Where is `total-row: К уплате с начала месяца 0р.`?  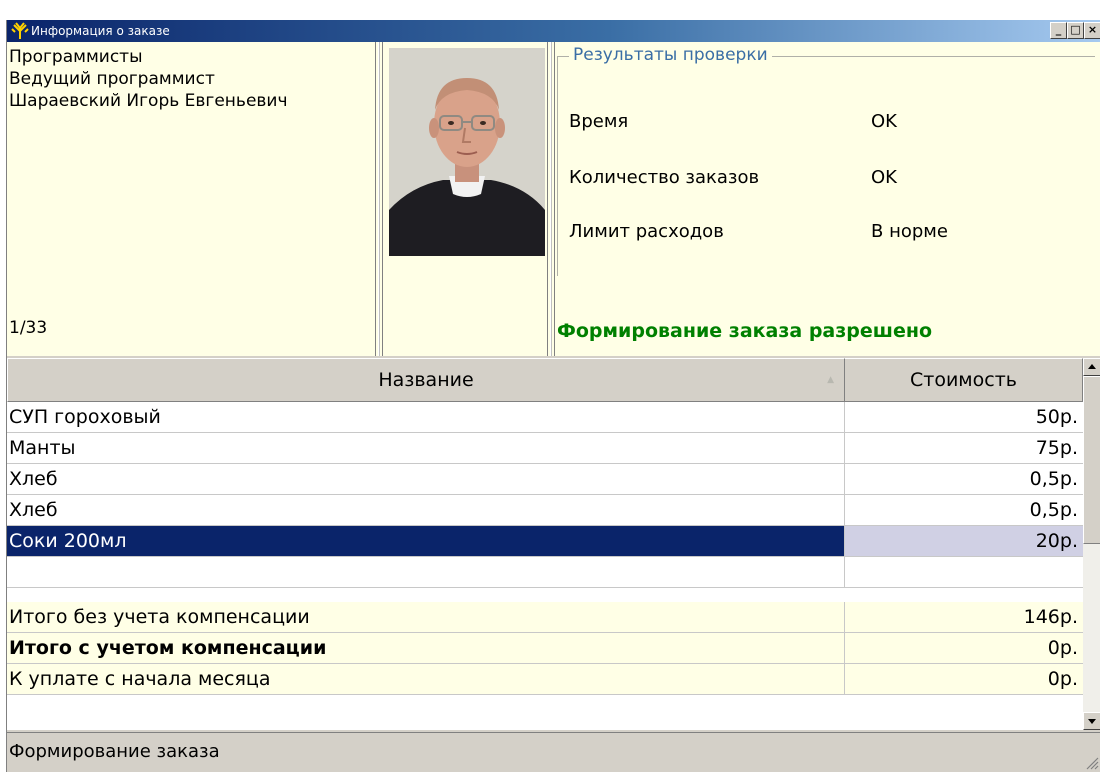 total-row: К уплате с начала месяца 0р. is located at coordinates (545, 679).